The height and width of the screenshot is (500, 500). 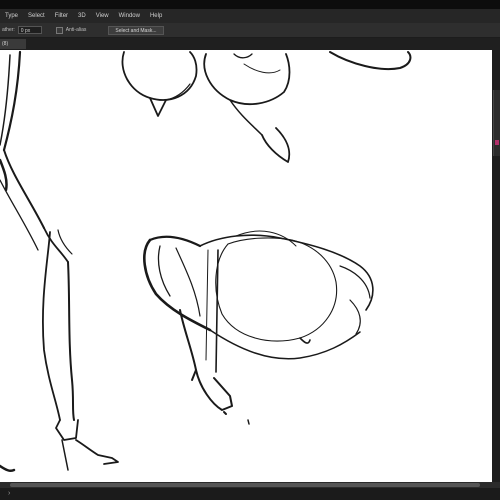 I want to click on menu-help: Help, so click(x=156, y=16).